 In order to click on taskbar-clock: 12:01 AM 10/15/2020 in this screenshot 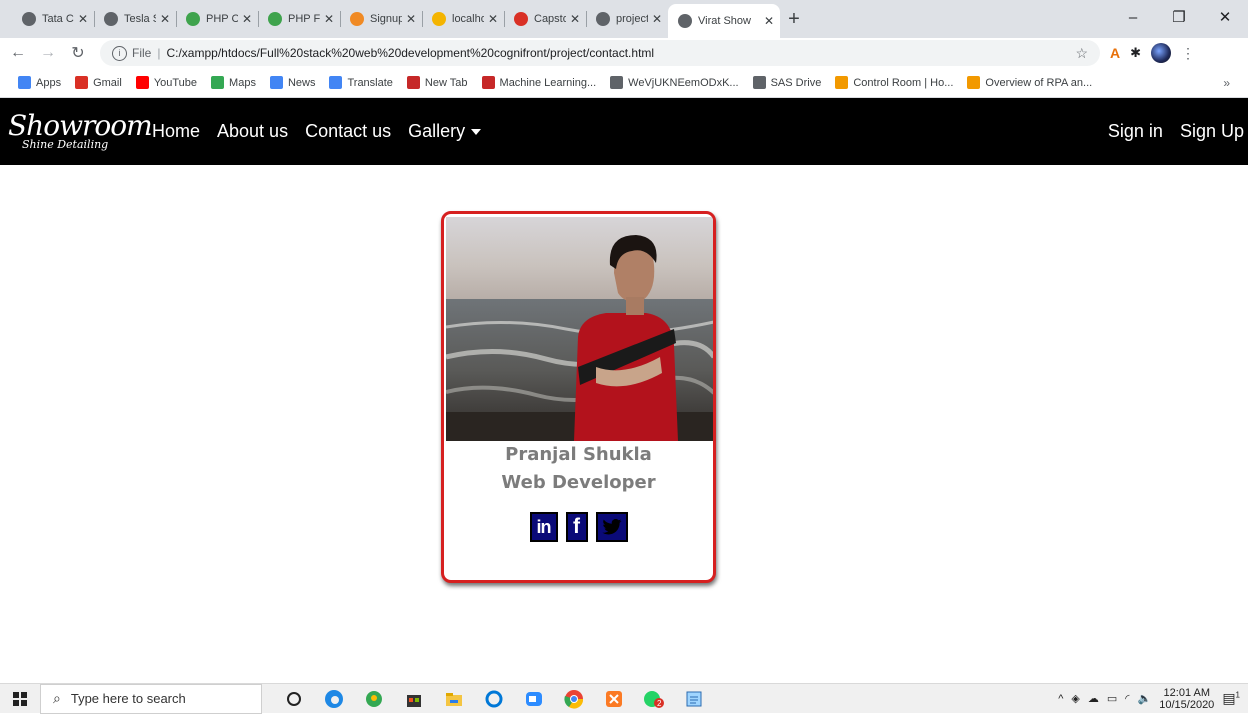, I will do `click(1186, 699)`.